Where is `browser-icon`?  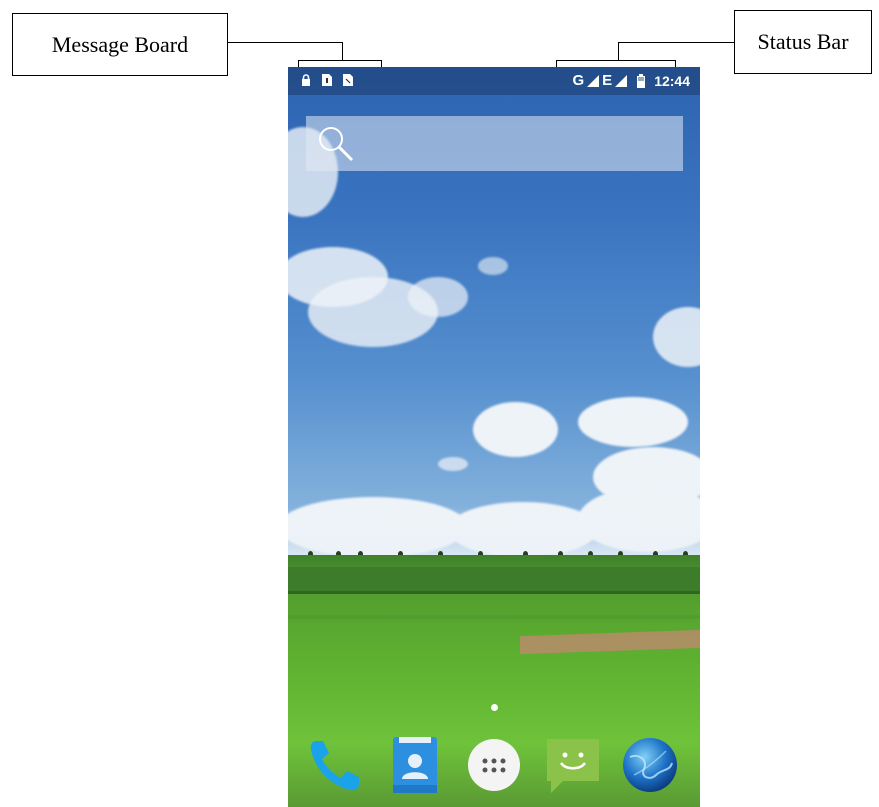 browser-icon is located at coordinates (650, 765).